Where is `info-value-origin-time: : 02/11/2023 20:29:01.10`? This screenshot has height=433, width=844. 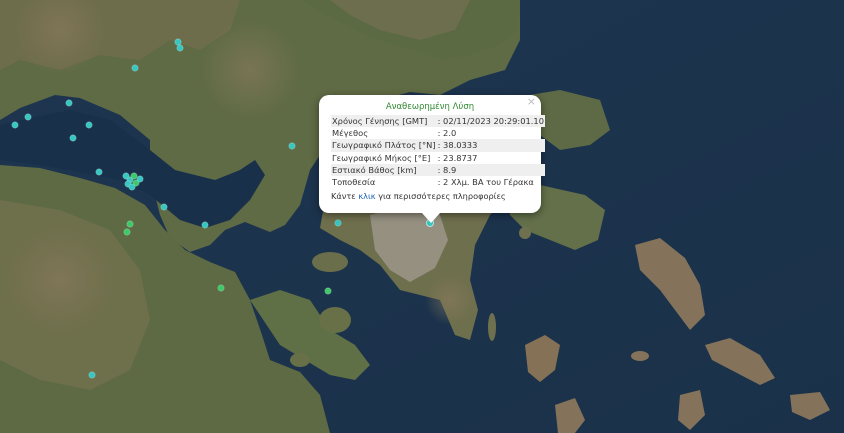
info-value-origin-time: : 02/11/2023 20:29:01.10 is located at coordinates (490, 121).